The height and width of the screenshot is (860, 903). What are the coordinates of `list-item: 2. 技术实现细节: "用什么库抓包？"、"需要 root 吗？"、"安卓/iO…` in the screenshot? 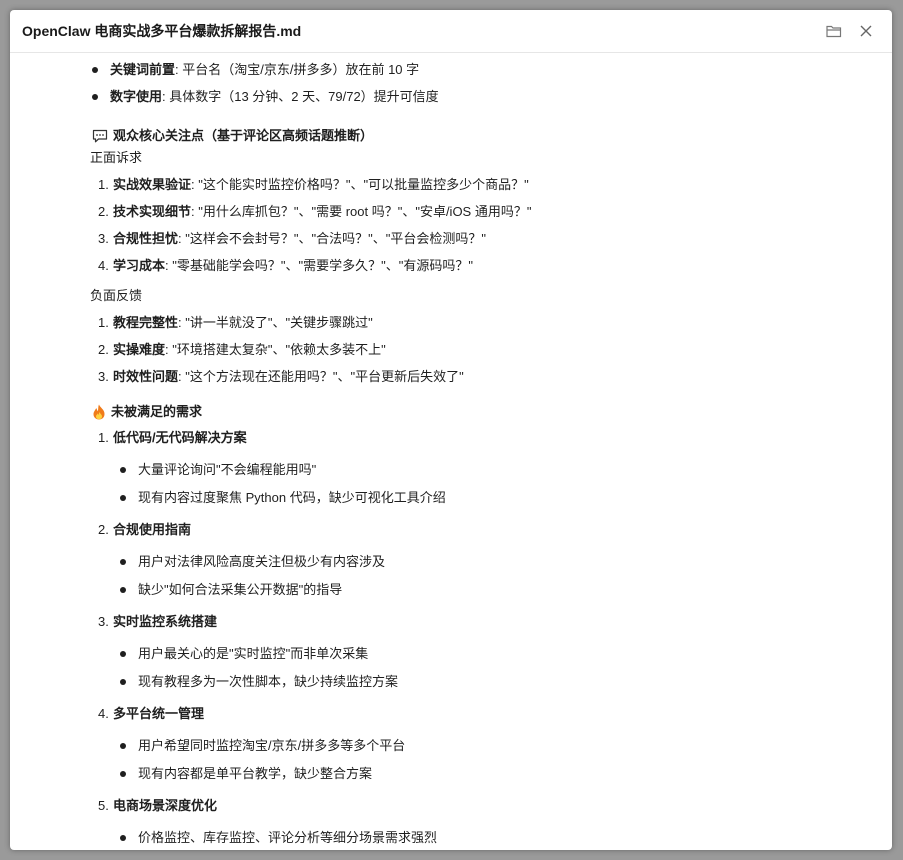 It's located at (485, 216).